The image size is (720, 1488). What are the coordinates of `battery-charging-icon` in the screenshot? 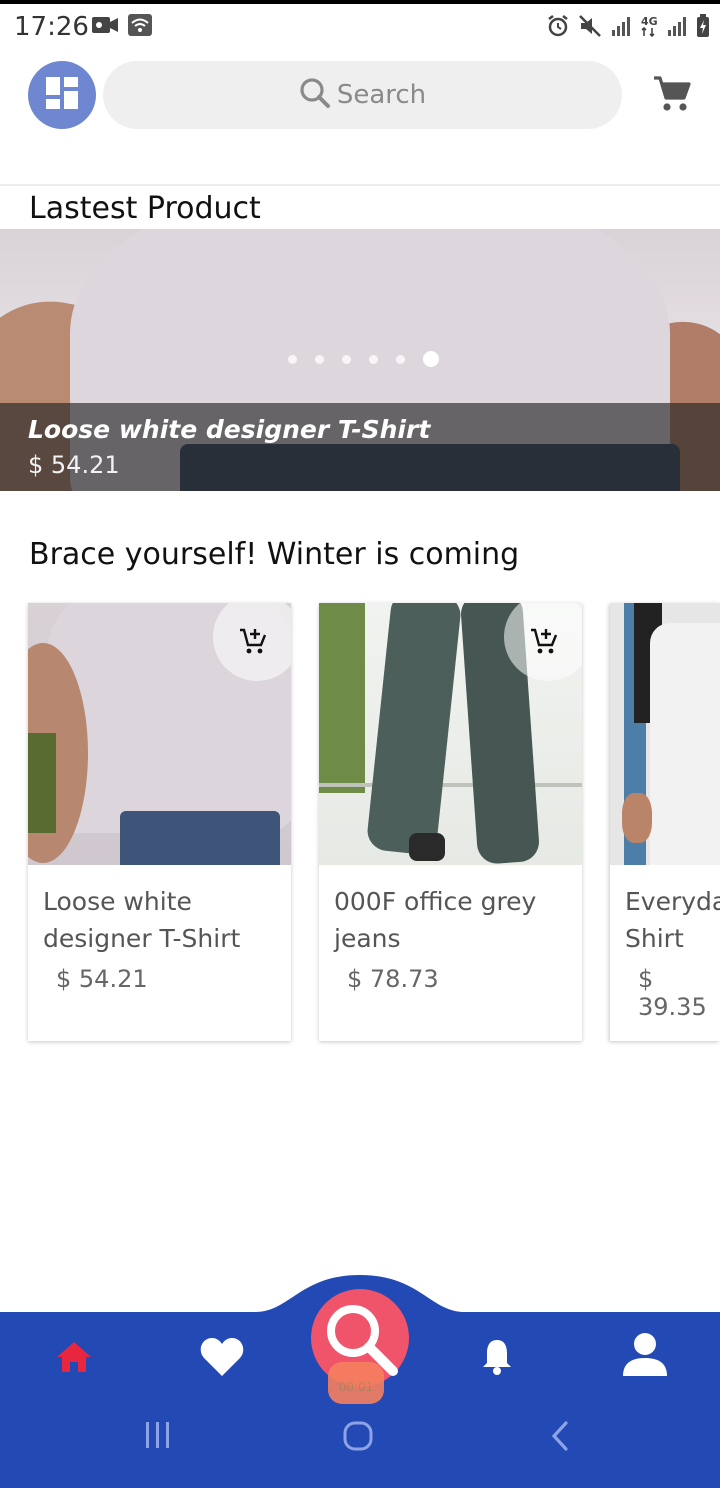 It's located at (703, 28).